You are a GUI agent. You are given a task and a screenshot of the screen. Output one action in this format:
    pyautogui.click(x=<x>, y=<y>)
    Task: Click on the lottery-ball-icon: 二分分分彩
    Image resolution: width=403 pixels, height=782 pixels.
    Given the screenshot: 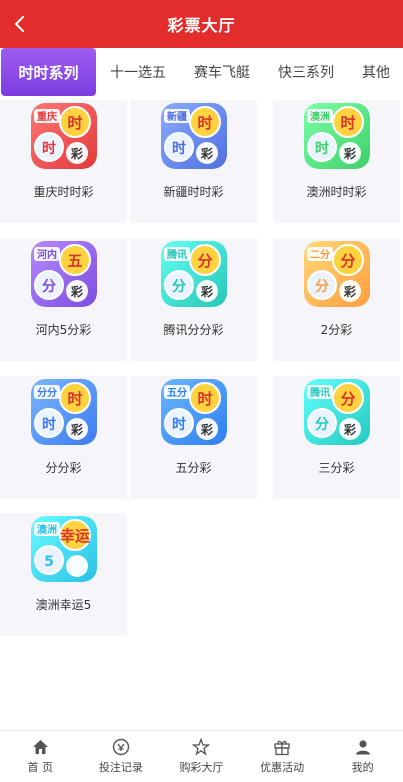 What is the action you would take?
    pyautogui.click(x=336, y=274)
    